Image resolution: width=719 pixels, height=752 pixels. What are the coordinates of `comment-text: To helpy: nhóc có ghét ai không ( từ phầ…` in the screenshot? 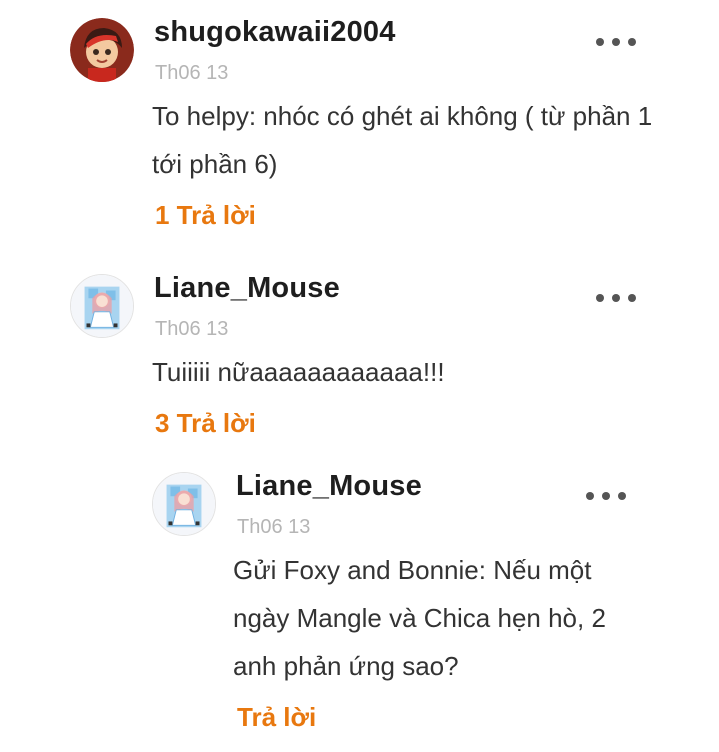 It's located at (402, 140).